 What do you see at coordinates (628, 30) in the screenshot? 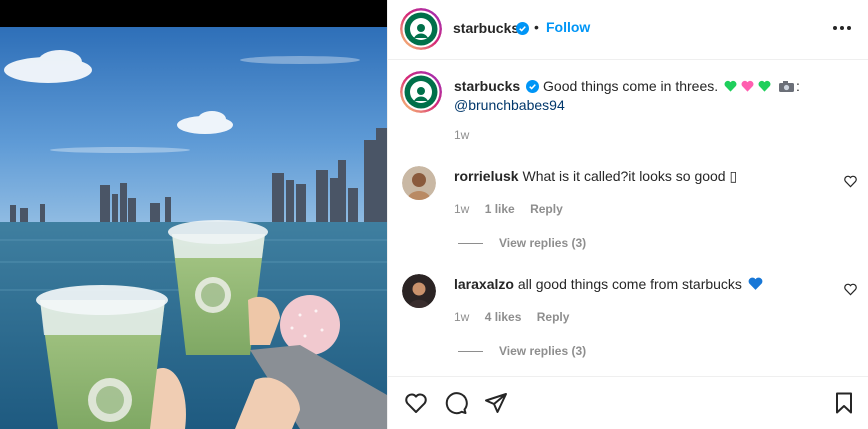
I see `post-header: starbucks • Follow` at bounding box center [628, 30].